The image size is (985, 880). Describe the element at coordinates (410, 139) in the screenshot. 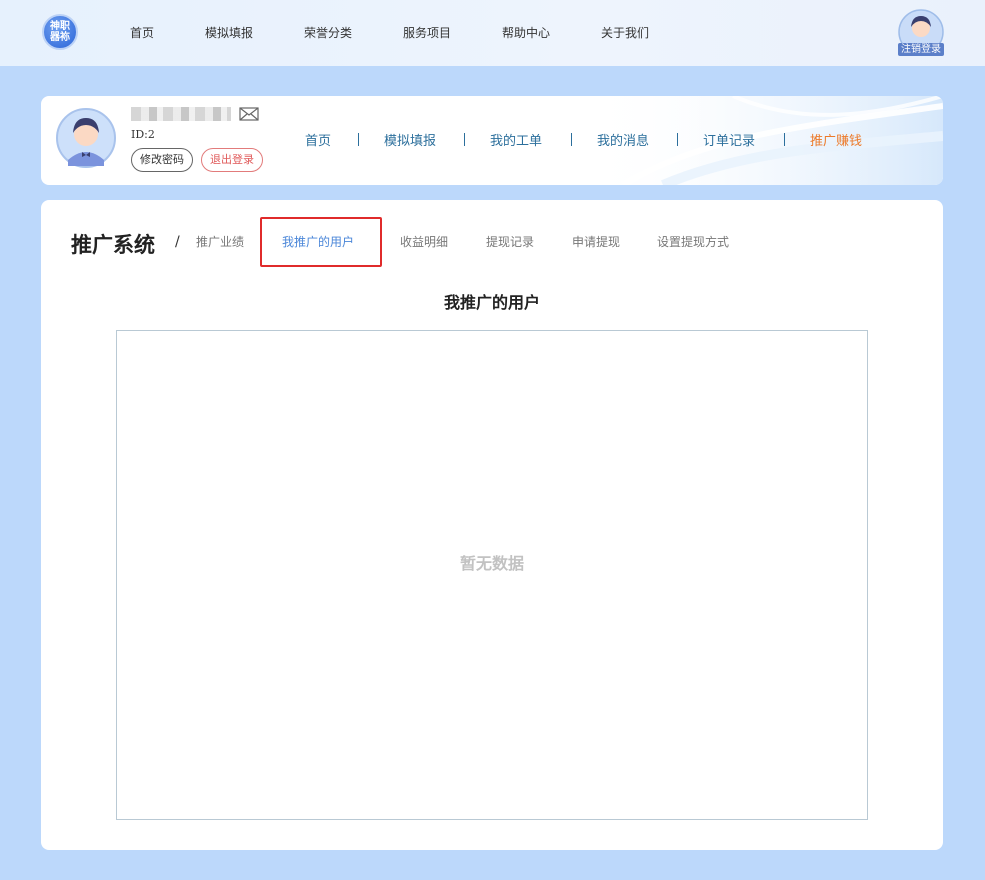

I see `subnav-simulate: 模拟填报` at that location.